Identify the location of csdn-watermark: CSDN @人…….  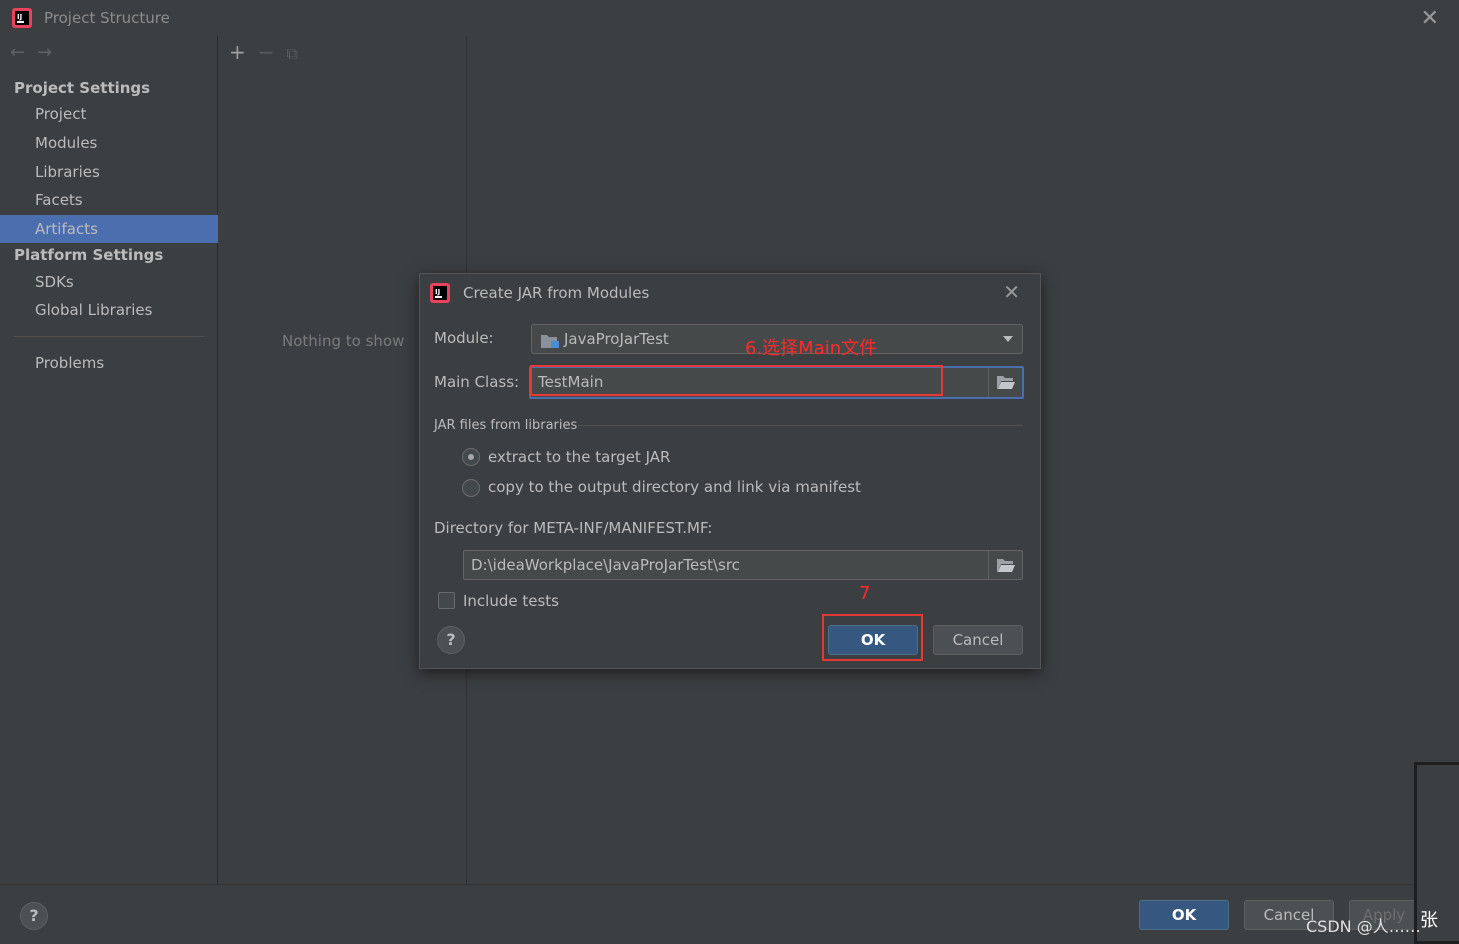
(1363, 926).